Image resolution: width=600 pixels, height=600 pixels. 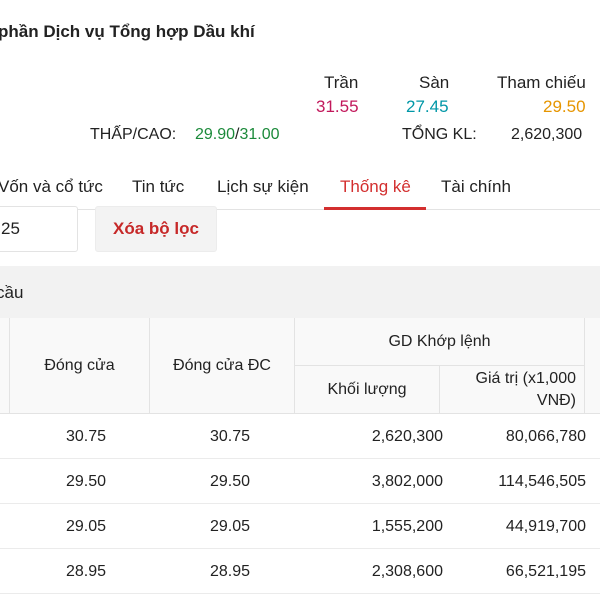 I want to click on tab-news: Tin tức, so click(x=158, y=187).